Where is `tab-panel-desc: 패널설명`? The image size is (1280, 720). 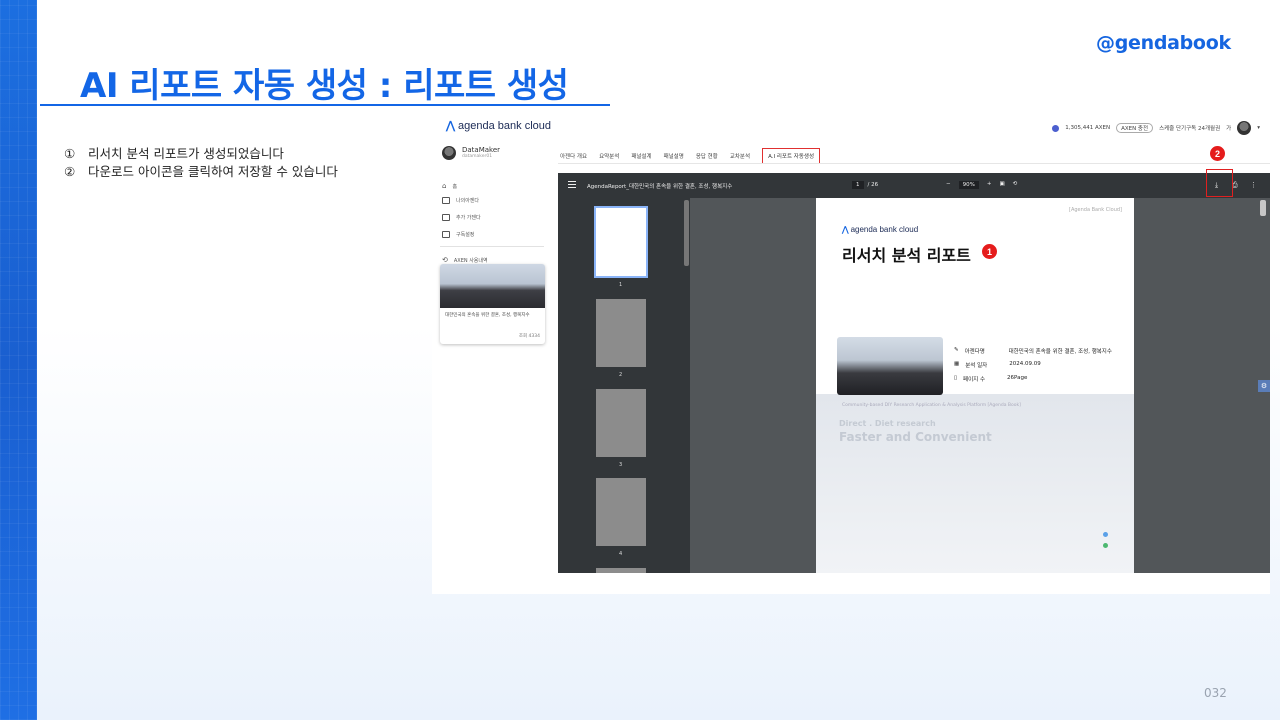
tab-panel-desc: 패널설명 is located at coordinates (674, 156).